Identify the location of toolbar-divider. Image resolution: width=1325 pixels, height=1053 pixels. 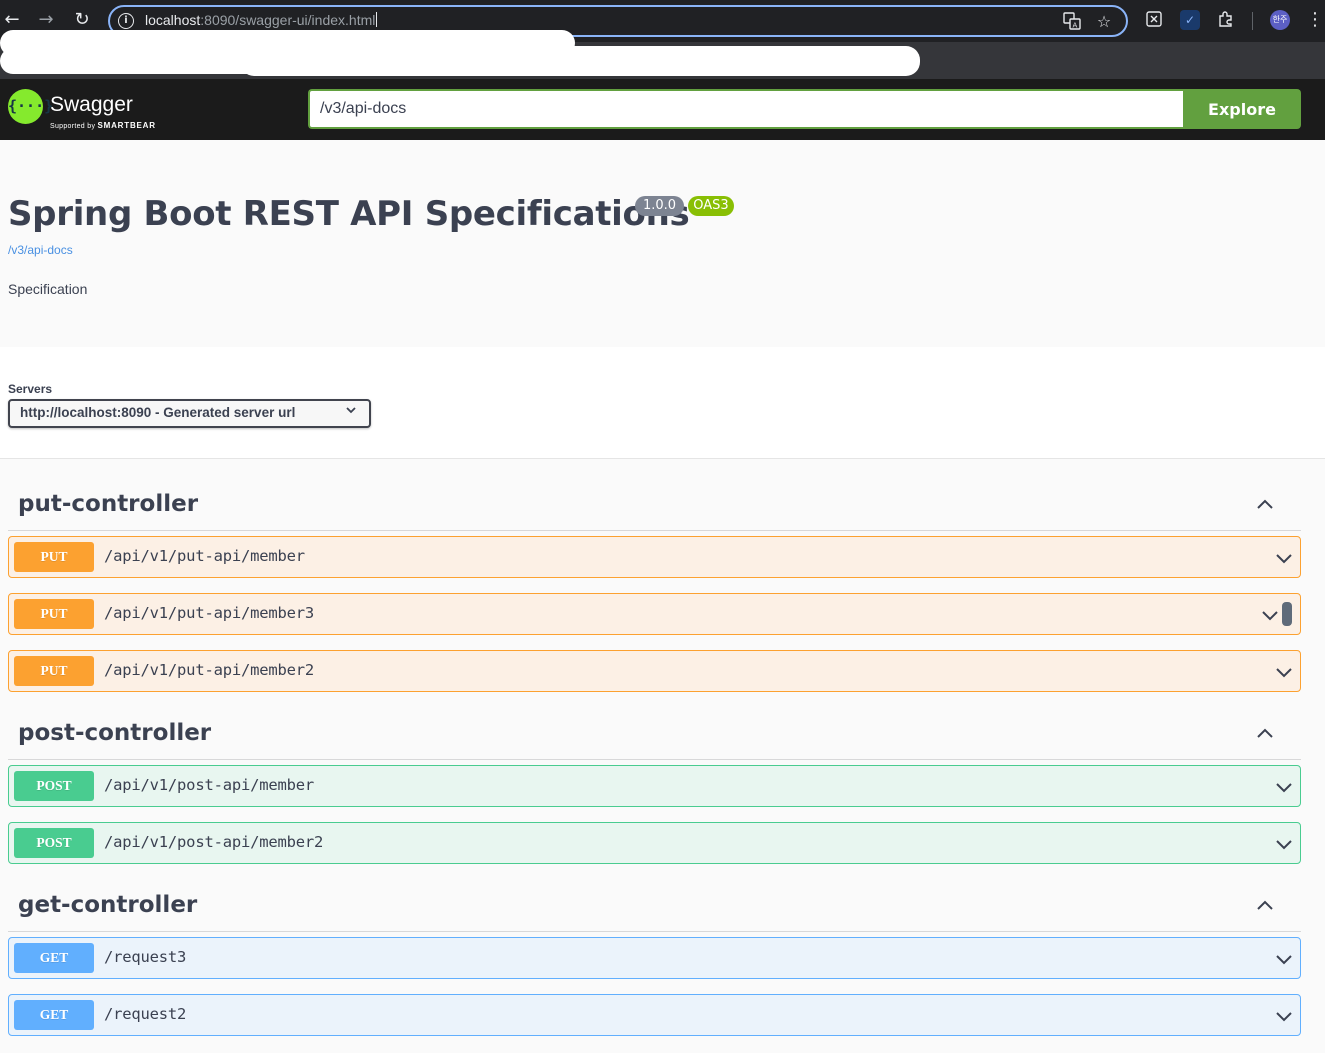
(1252, 21).